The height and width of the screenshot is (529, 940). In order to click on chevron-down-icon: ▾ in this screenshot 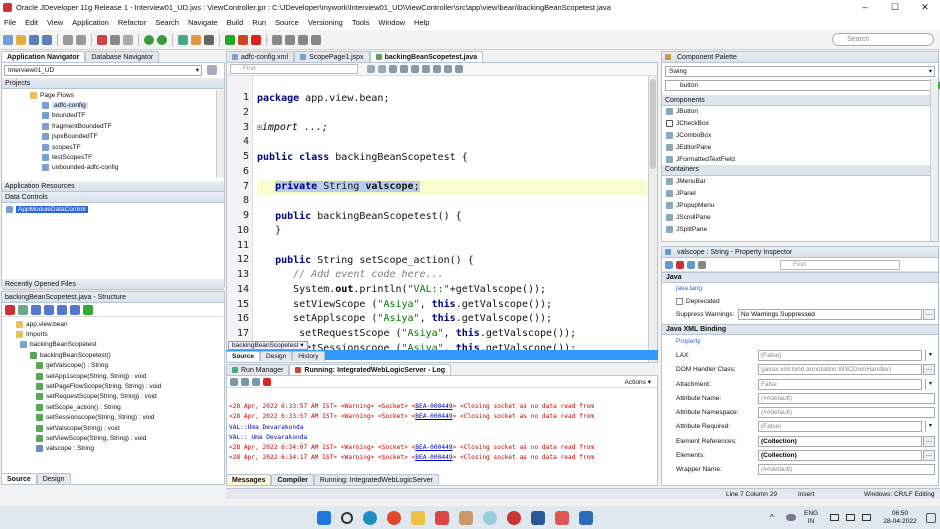, I will do `click(930, 355)`.